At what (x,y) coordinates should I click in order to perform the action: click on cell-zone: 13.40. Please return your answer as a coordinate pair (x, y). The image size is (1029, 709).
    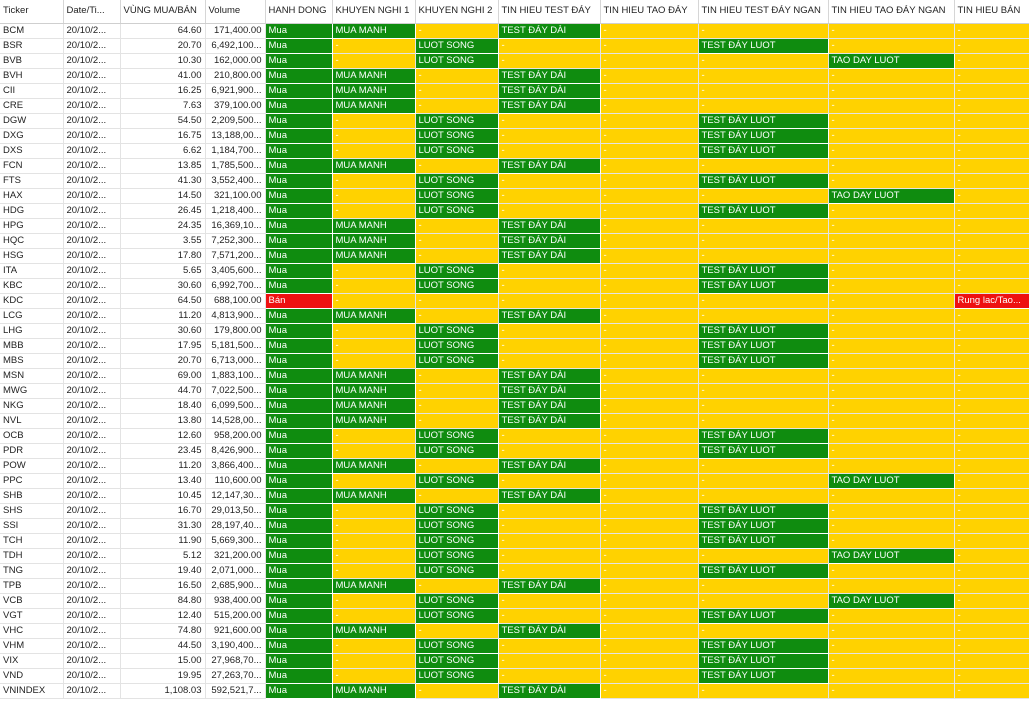
    Looking at the image, I should click on (163, 481).